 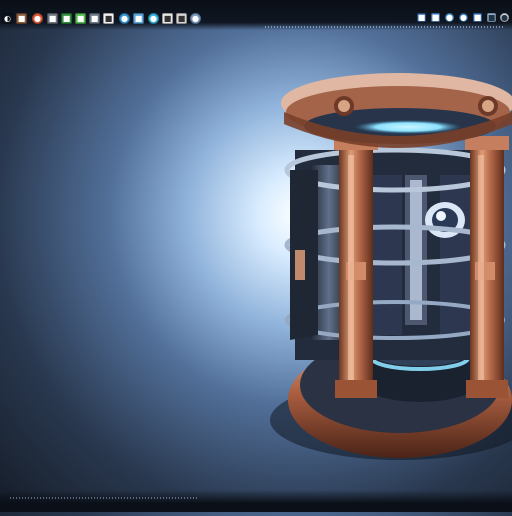 I want to click on sync-icon: ●, so click(x=449, y=17).